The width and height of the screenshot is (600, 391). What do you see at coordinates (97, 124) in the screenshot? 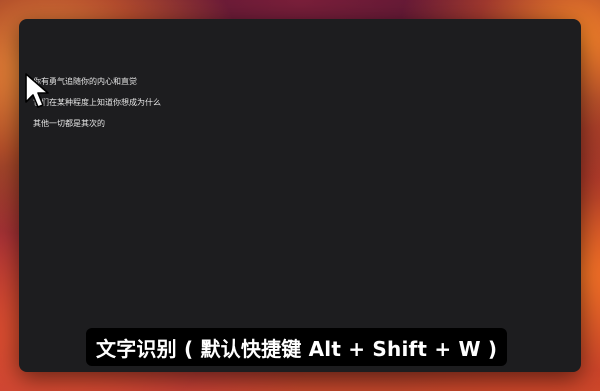
I see `ocr-line: 其他一切都是其次的` at bounding box center [97, 124].